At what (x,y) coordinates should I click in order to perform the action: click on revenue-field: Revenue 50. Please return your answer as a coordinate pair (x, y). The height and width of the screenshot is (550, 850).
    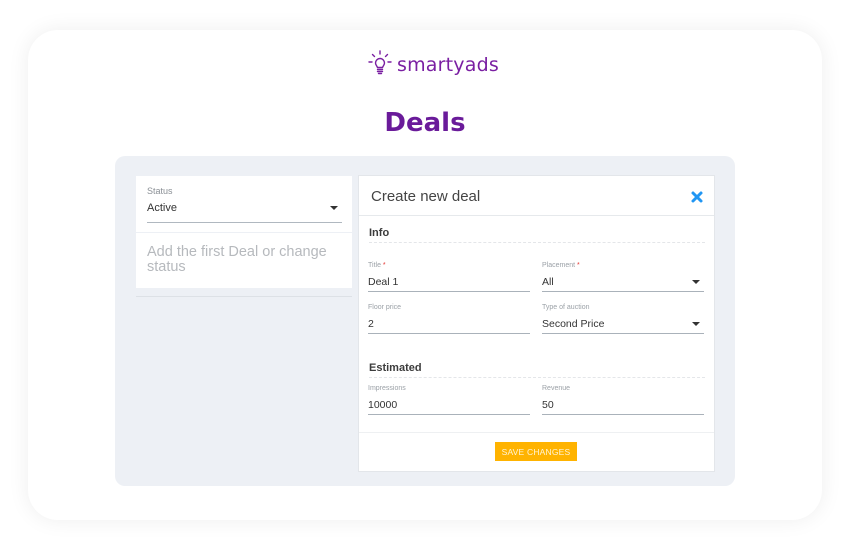
    Looking at the image, I should click on (623, 400).